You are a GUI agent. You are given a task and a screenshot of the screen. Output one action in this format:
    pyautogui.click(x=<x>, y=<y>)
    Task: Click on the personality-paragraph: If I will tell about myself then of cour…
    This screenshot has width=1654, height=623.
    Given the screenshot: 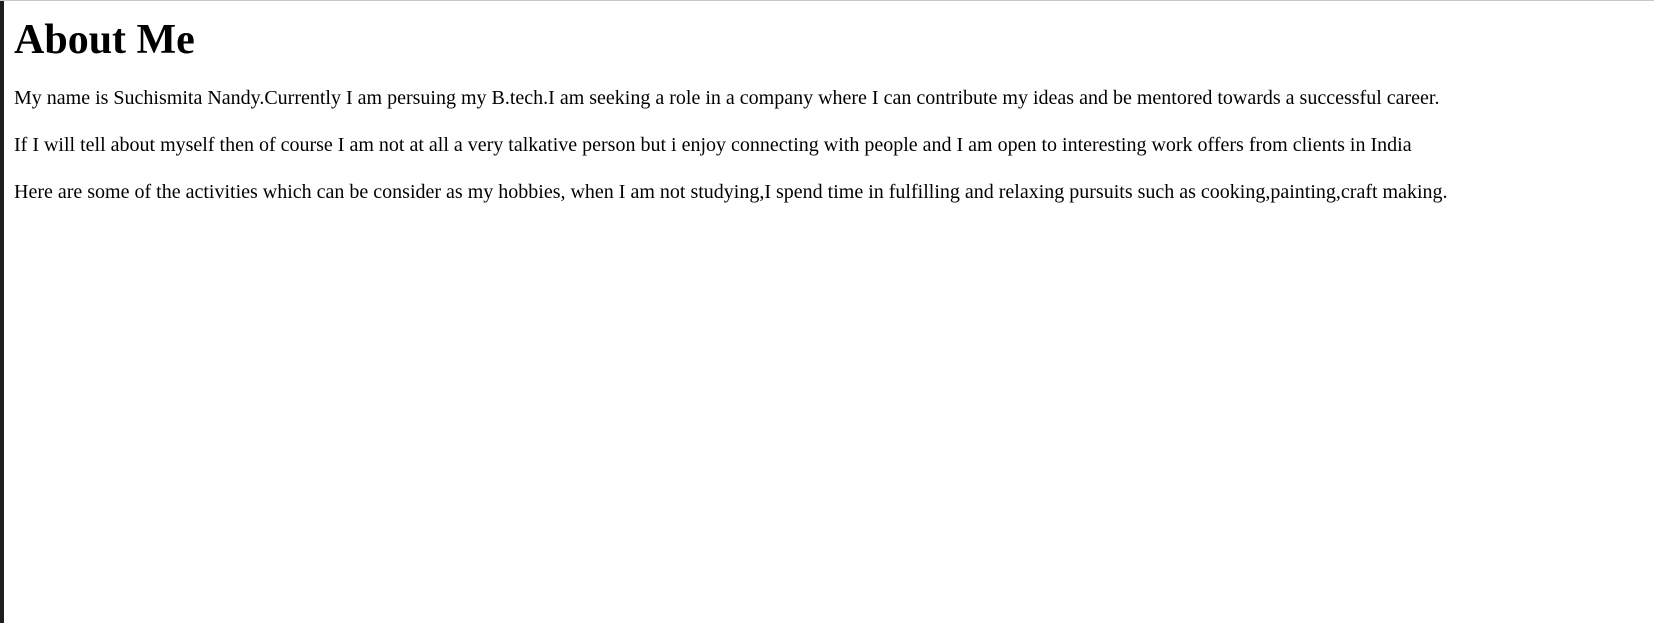 What is the action you would take?
    pyautogui.click(x=713, y=145)
    